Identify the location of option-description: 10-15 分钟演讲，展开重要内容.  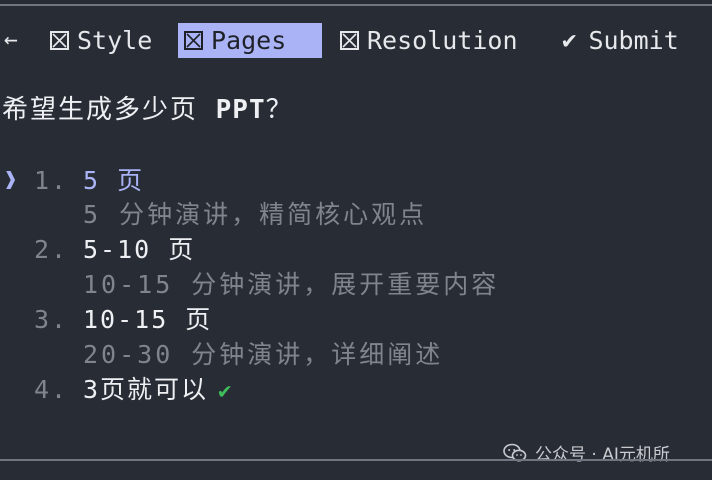
(291, 284).